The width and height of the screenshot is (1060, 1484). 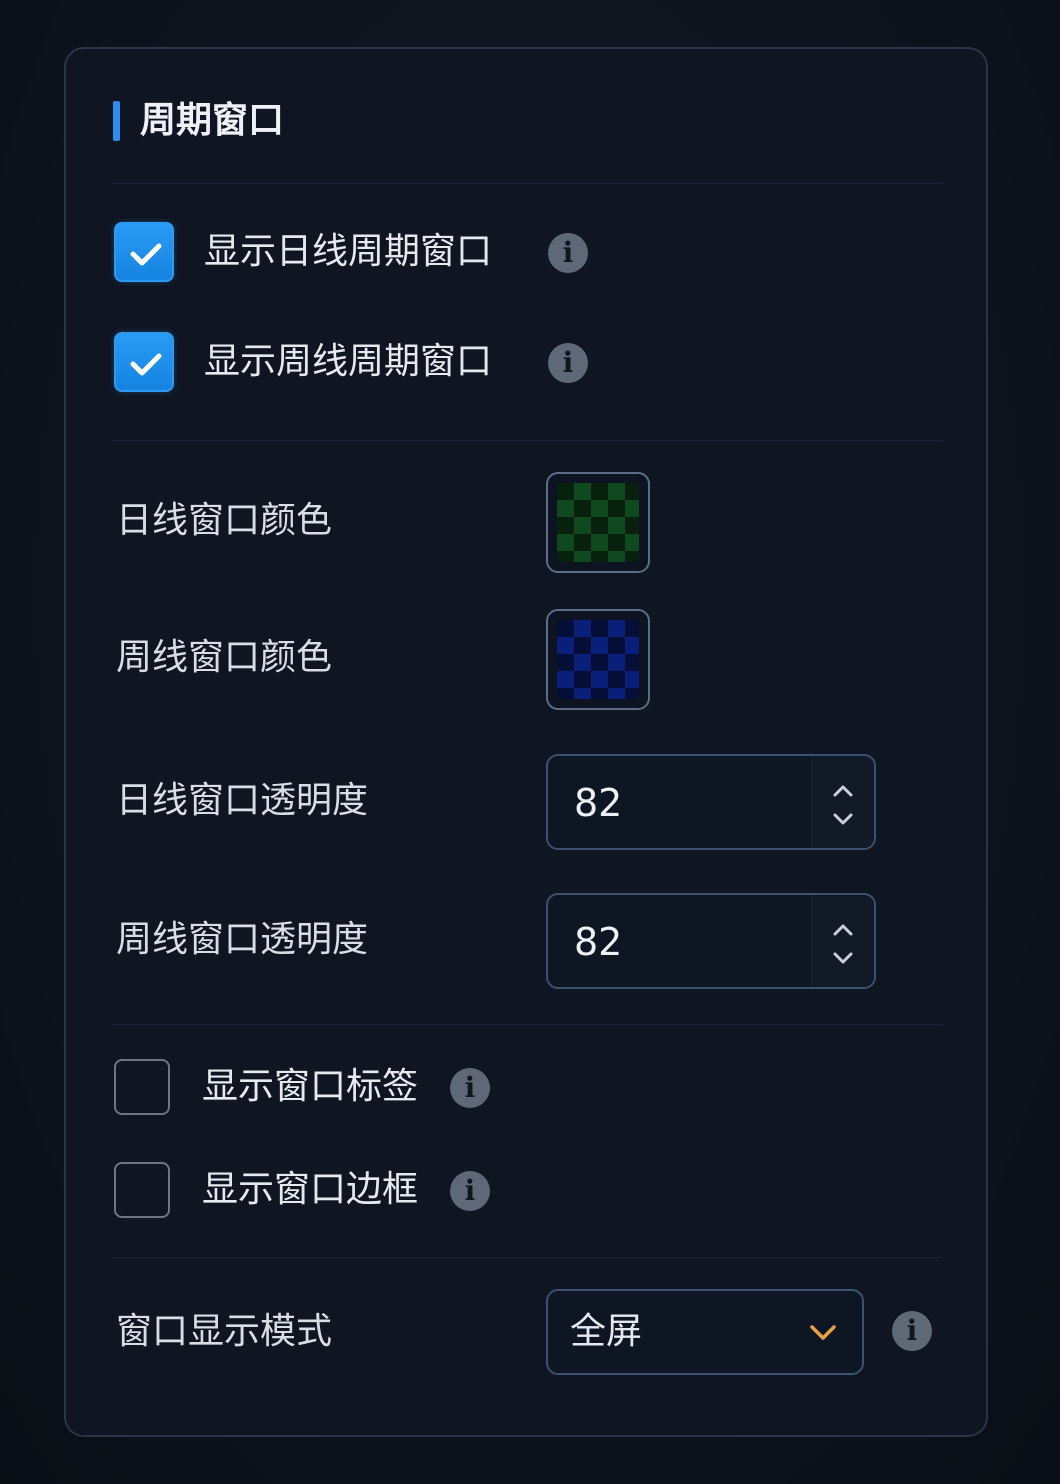 What do you see at coordinates (224, 657) in the screenshot?
I see `weekly-window-color-label: 周线窗口颜色` at bounding box center [224, 657].